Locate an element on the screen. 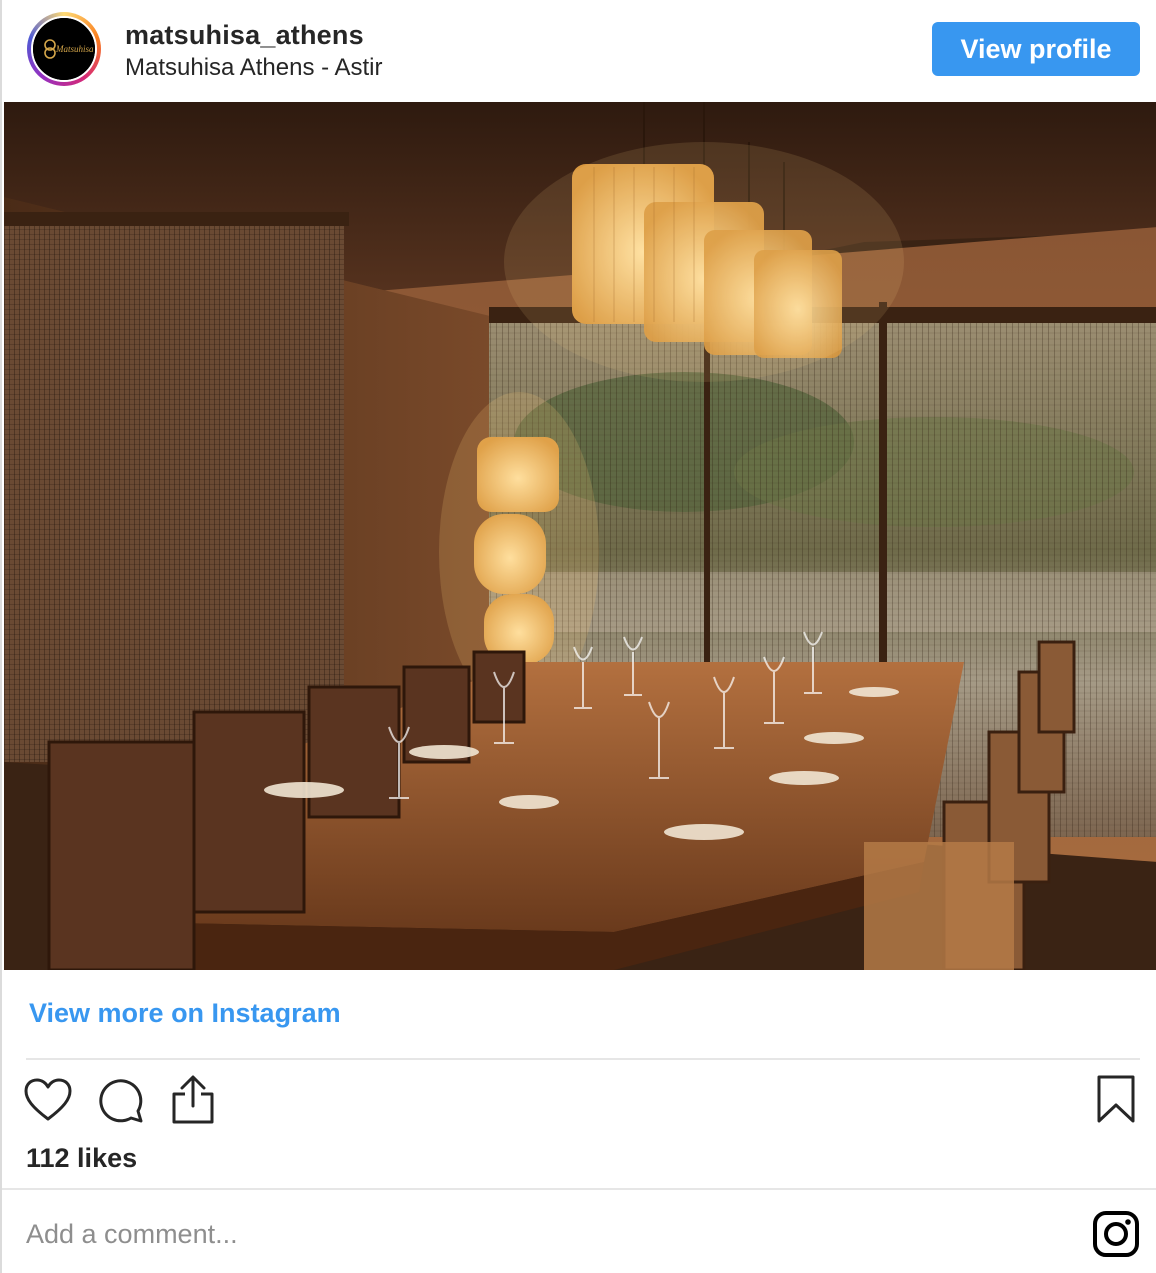 This screenshot has width=1156, height=1273. heart-icon is located at coordinates (48, 1102).